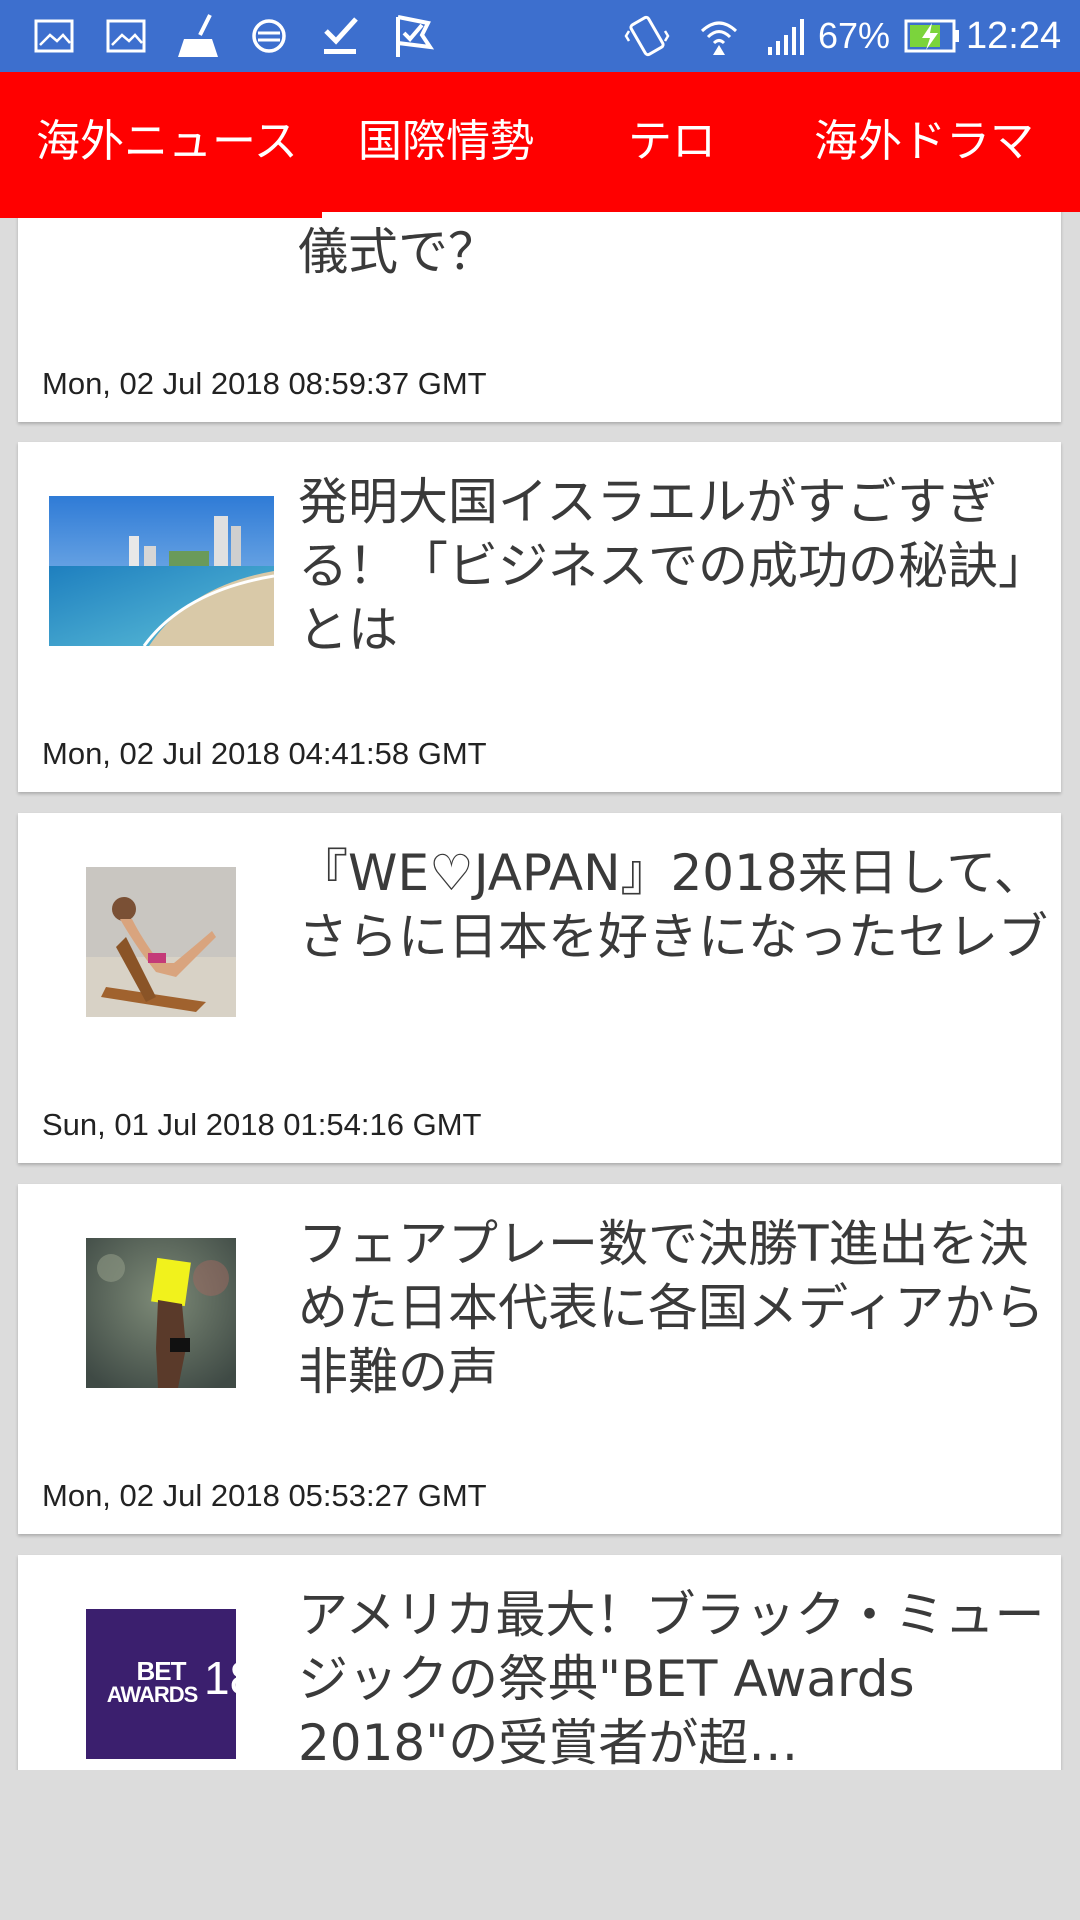 The height and width of the screenshot is (1920, 1080). Describe the element at coordinates (540, 145) in the screenshot. I see `category-tab-bar: 海外ニュース 国際情勢 テロ 海外ドラマ` at that location.